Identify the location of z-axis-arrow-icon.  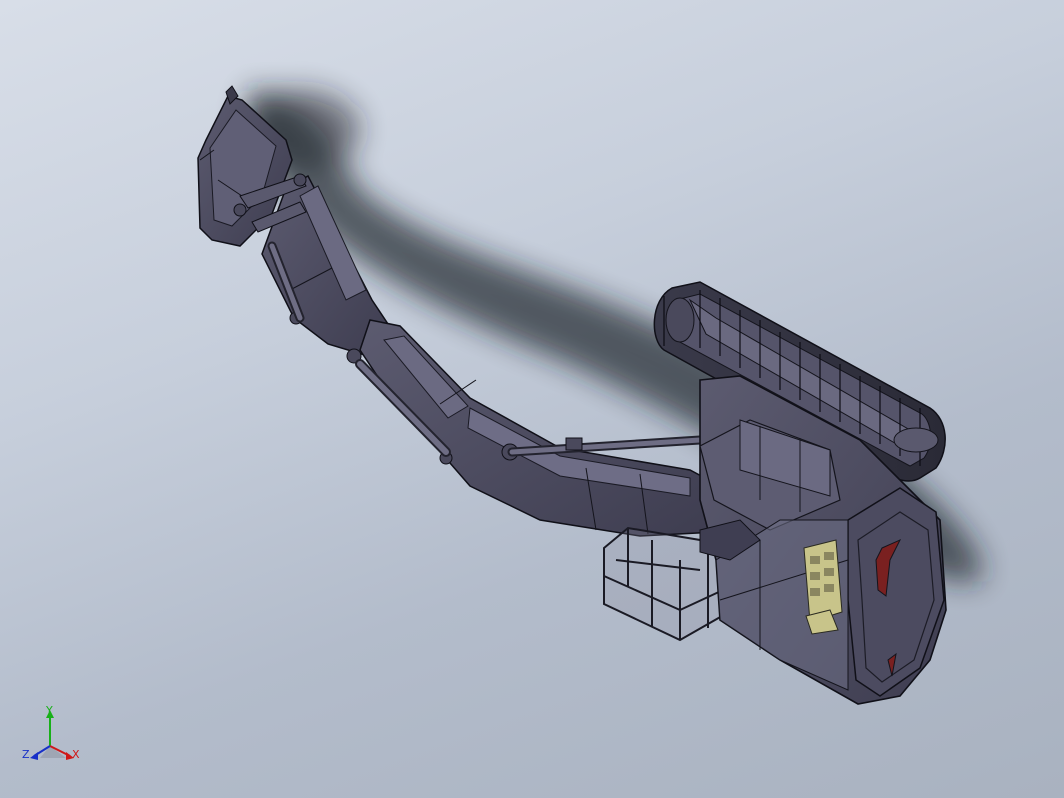
(34, 756).